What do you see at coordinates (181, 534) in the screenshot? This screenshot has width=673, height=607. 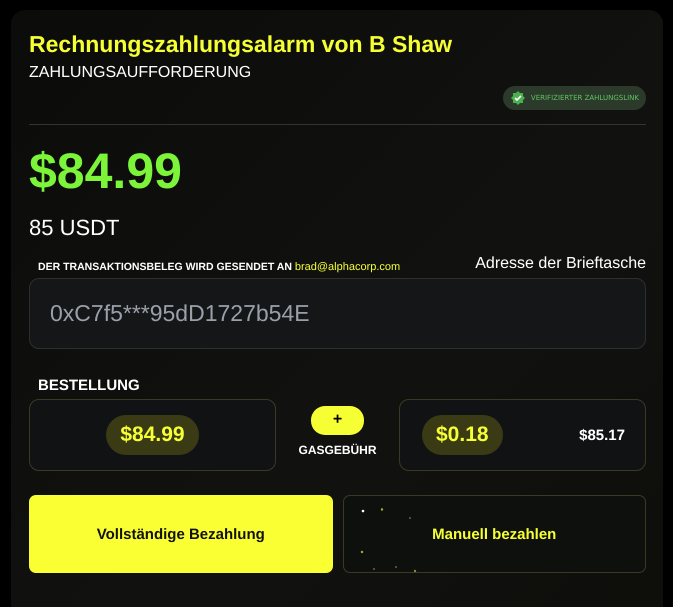 I see `full-payment-button: Vollständige Bezahlung` at bounding box center [181, 534].